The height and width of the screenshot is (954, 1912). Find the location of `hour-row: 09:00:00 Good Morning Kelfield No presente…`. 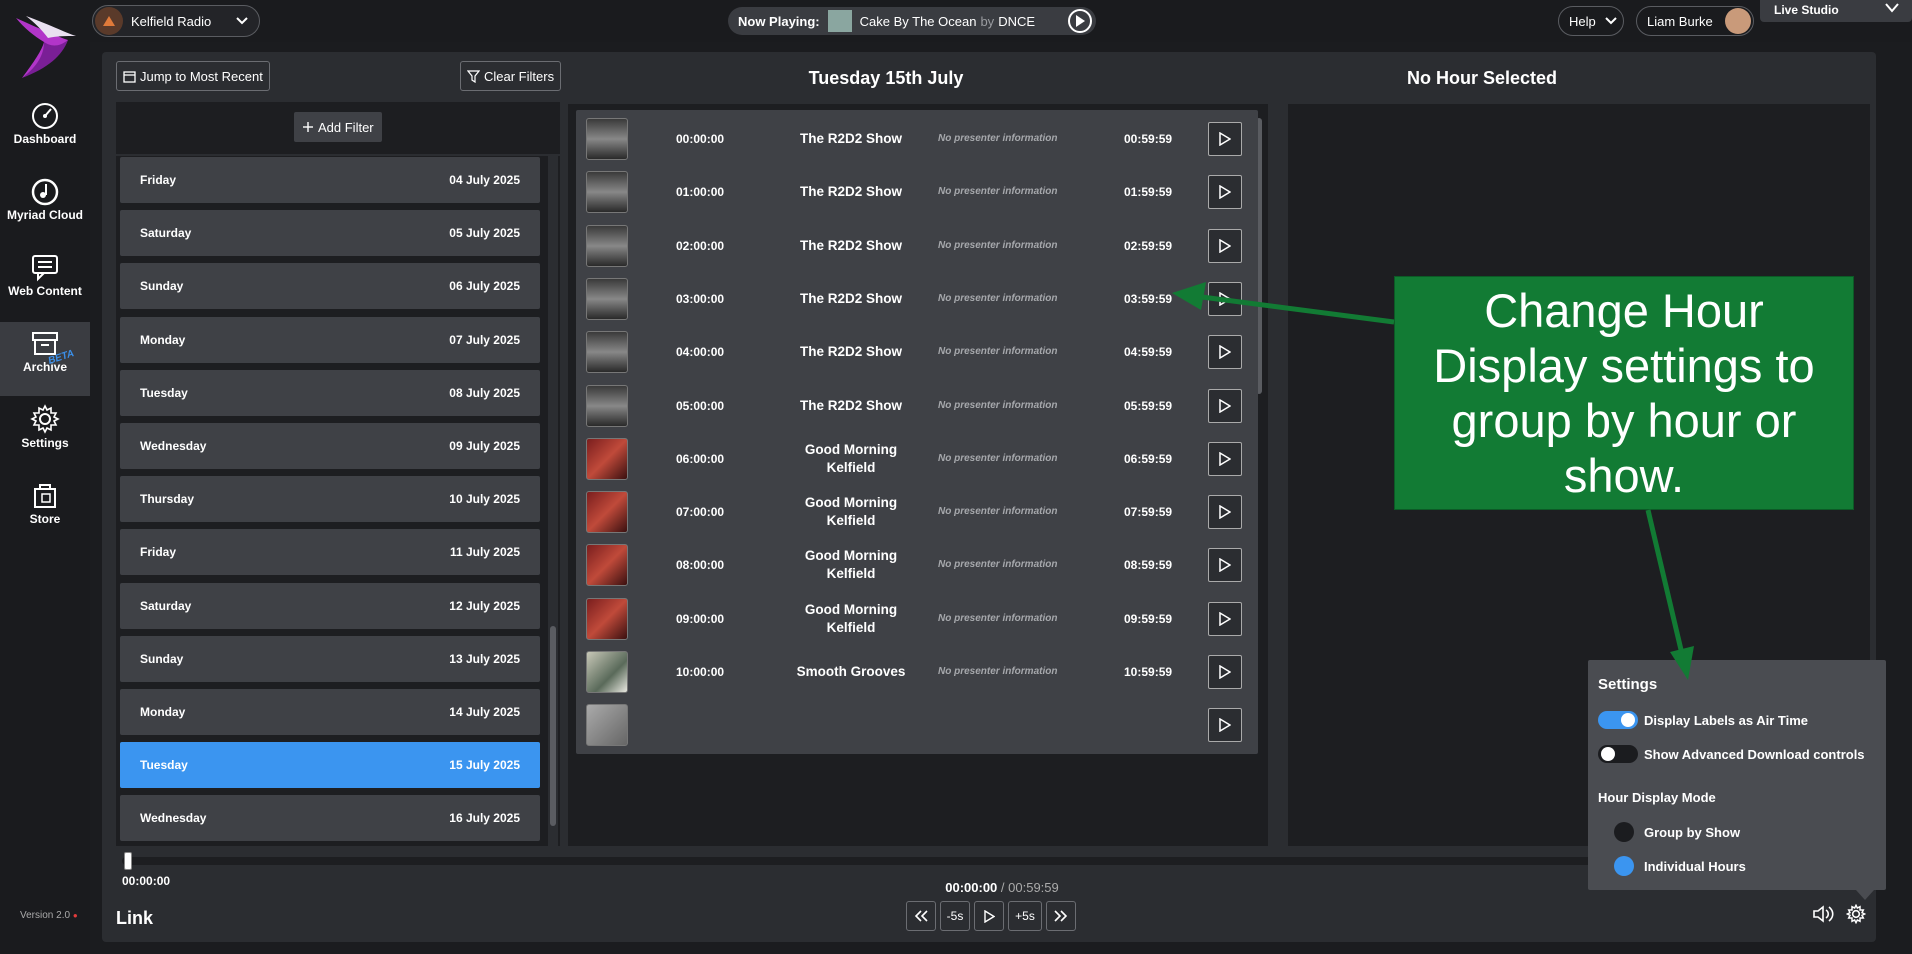

hour-row: 09:00:00 Good Morning Kelfield No presente… is located at coordinates (917, 618).